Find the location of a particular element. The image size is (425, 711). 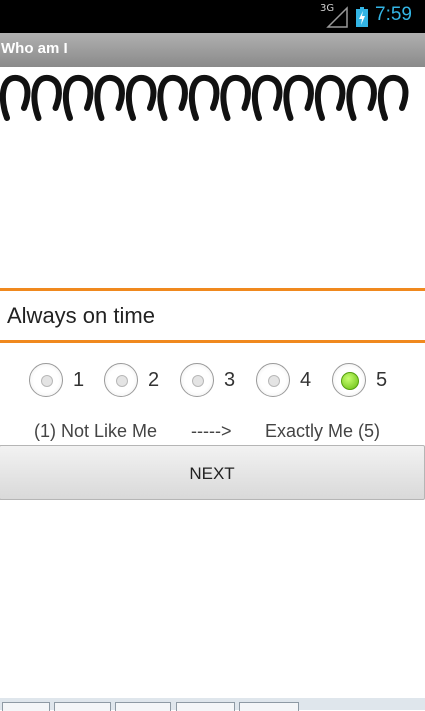

rating-option-3: 3 is located at coordinates (220, 383).